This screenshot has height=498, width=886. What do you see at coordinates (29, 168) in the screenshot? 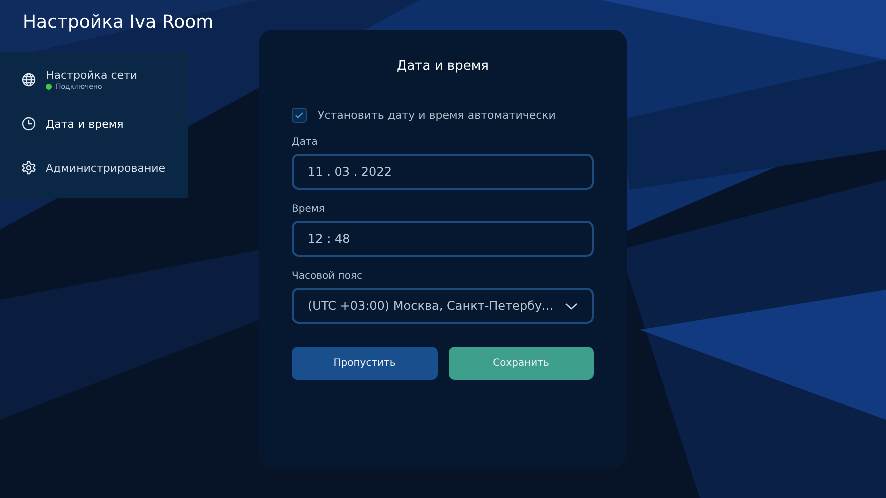
I see `settings-icon` at bounding box center [29, 168].